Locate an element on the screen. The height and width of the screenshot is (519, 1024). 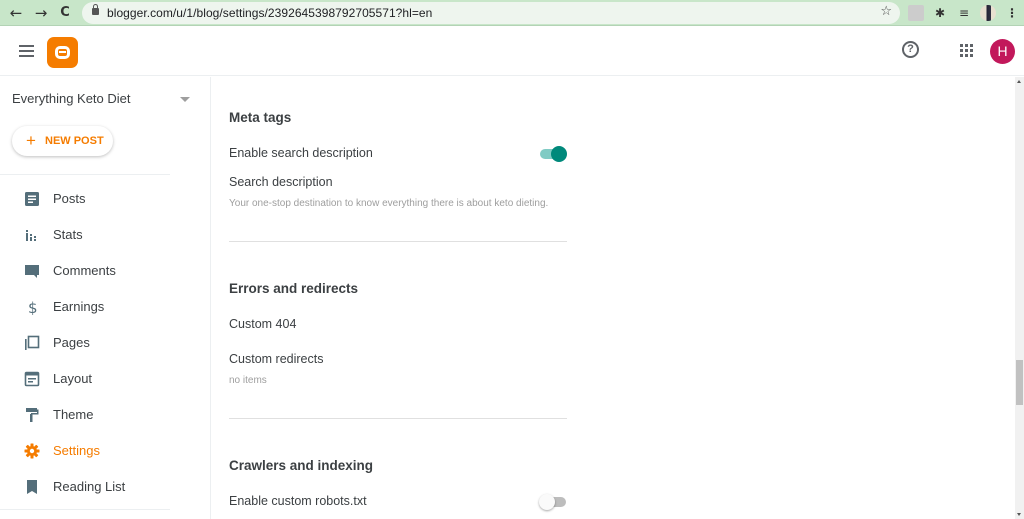
layout-icon is located at coordinates (32, 379).